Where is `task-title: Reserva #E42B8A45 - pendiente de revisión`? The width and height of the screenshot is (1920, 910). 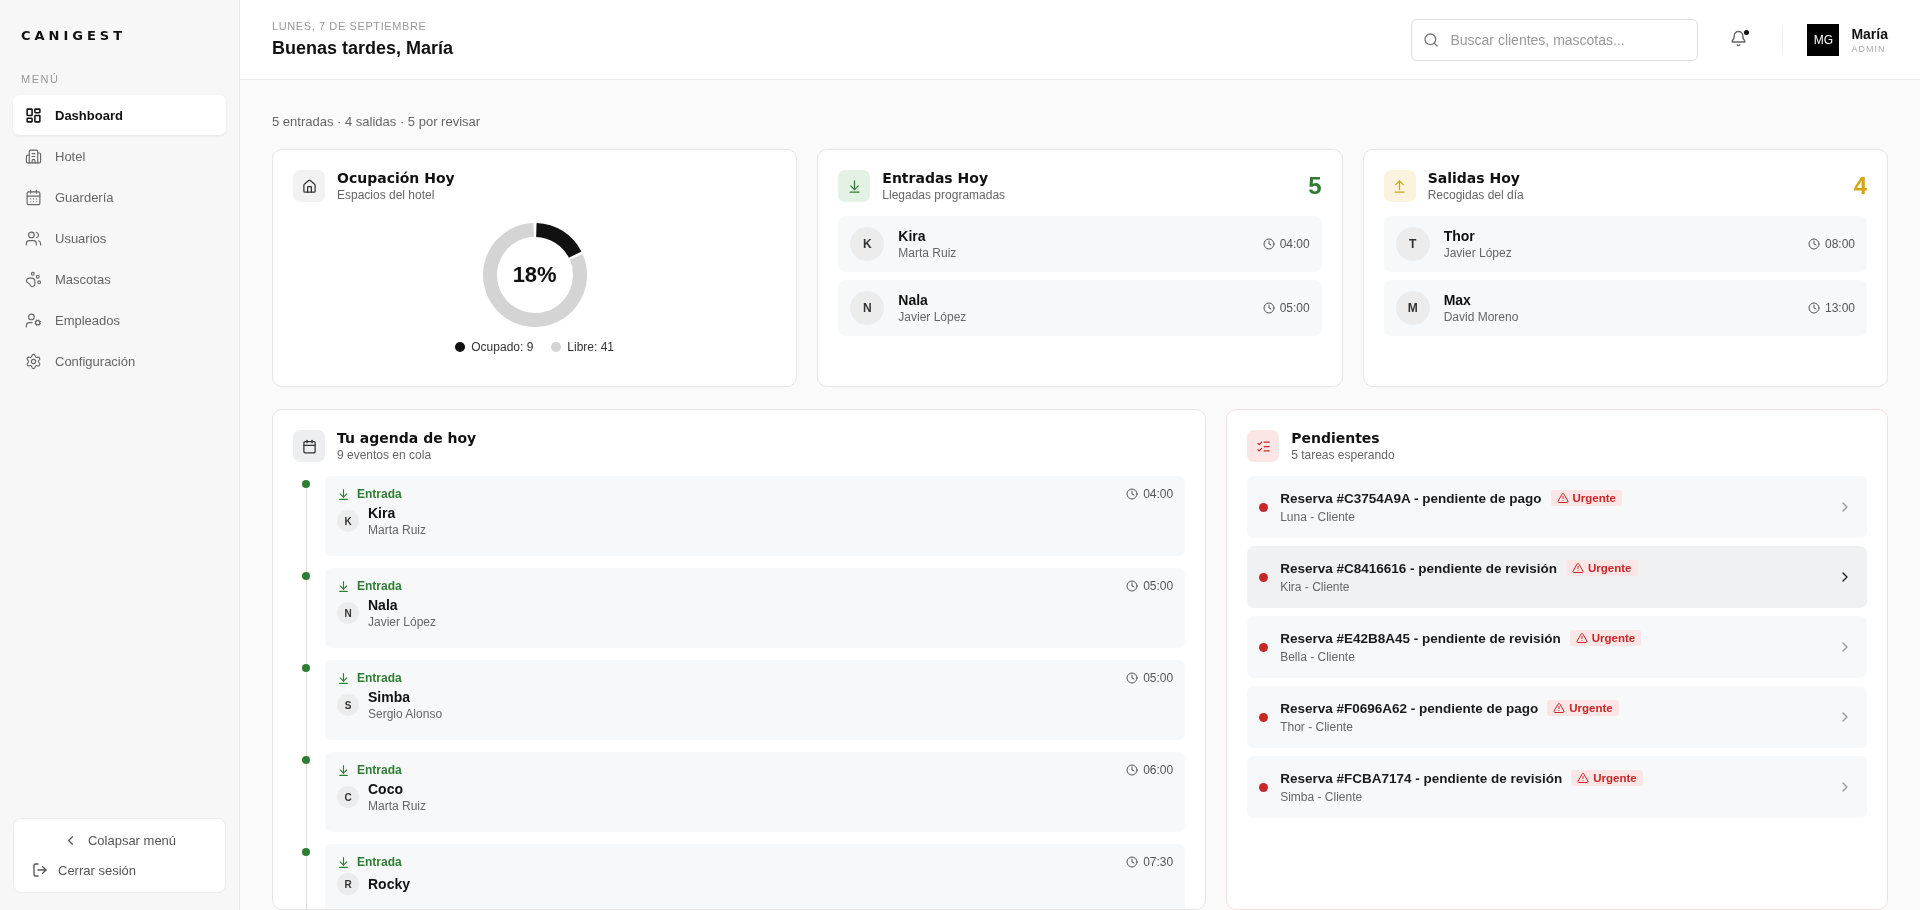
task-title: Reserva #E42B8A45 - pendiente de revisión is located at coordinates (1420, 638).